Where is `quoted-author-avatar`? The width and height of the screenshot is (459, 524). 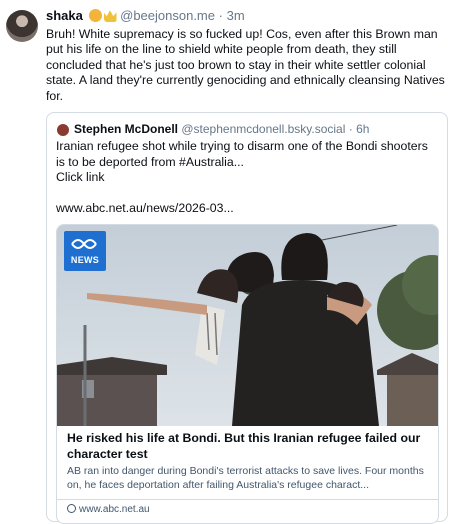
quoted-author-avatar is located at coordinates (63, 130).